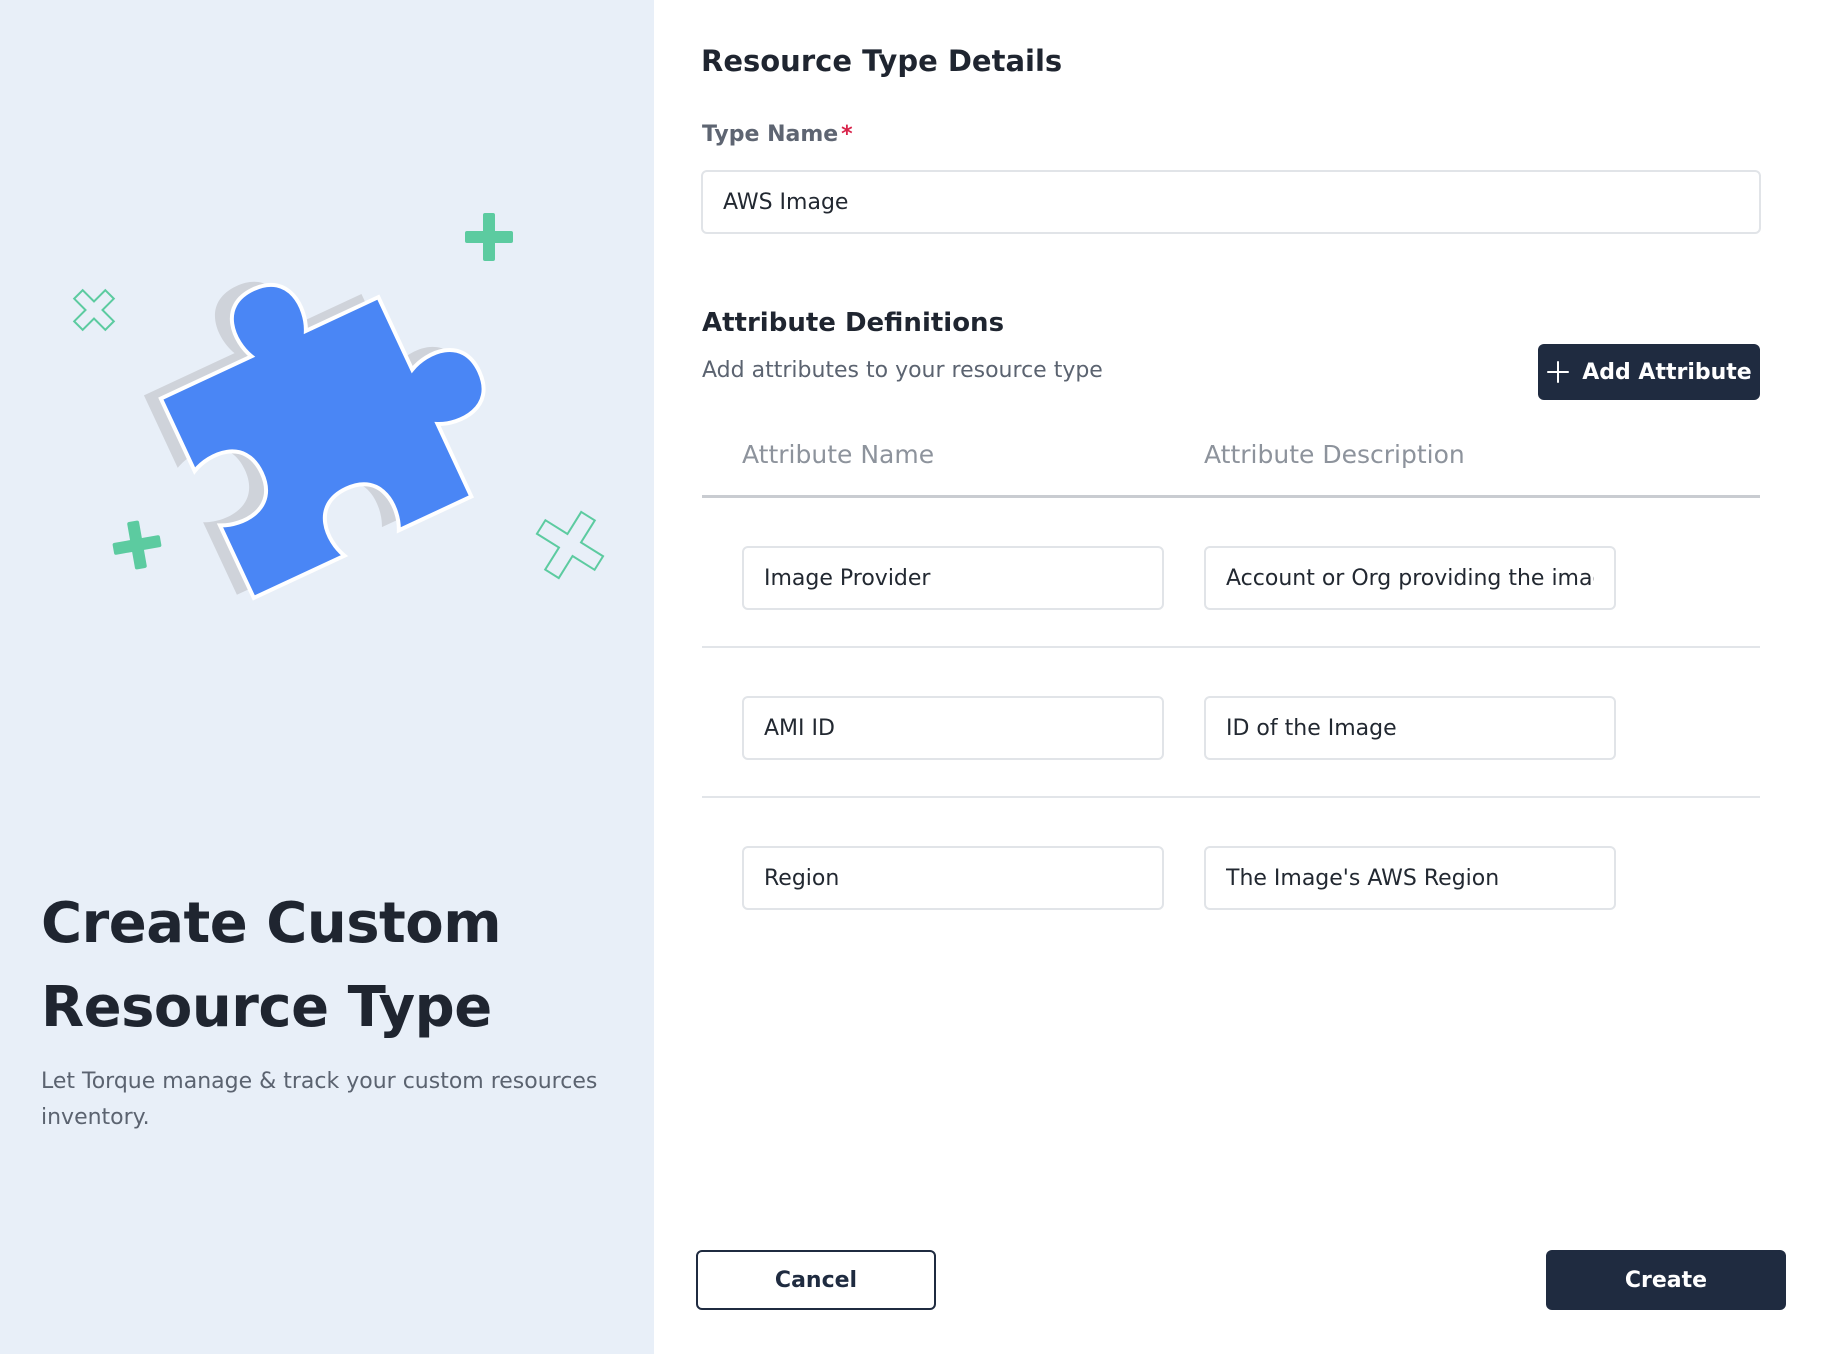 The height and width of the screenshot is (1354, 1830). I want to click on type-name-label: Type Name *, so click(777, 134).